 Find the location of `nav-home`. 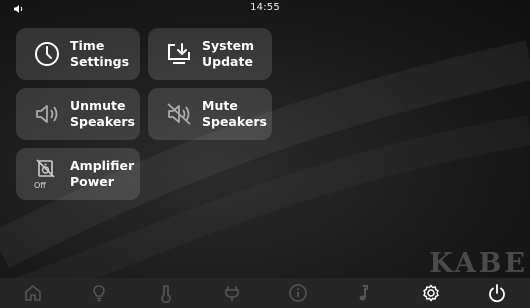

nav-home is located at coordinates (33, 293).